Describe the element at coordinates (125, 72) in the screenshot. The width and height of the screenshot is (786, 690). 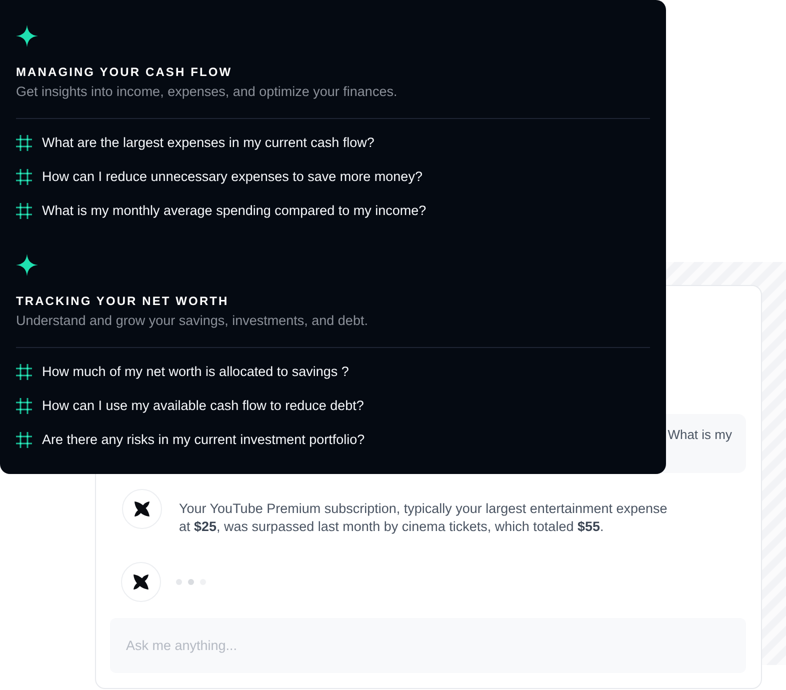
I see `section-title: MANAGING YOUR CASH FLOW` at that location.